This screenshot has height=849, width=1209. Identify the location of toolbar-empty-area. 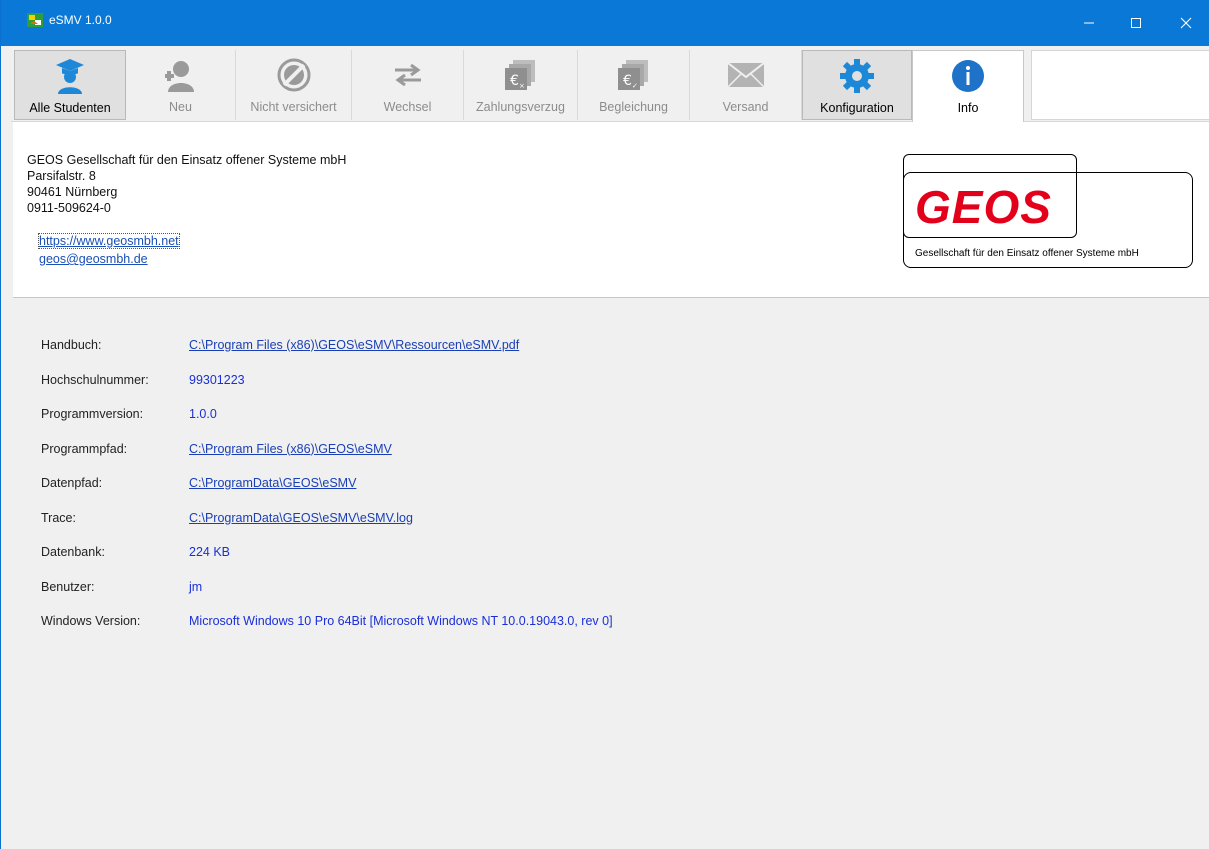
(1120, 85).